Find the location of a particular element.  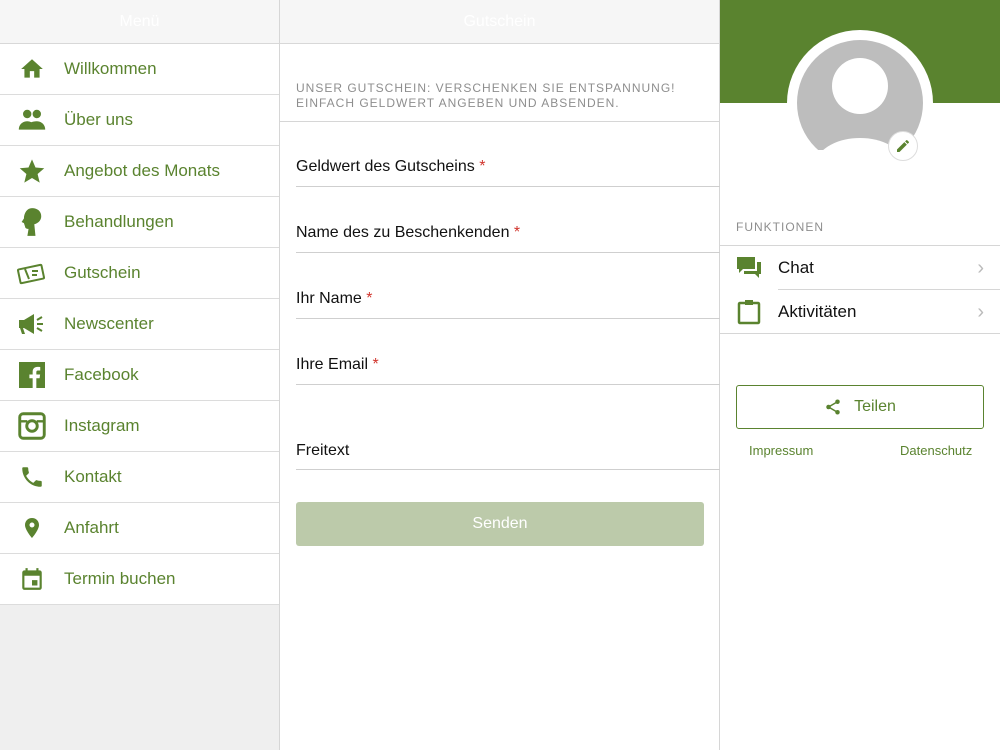

send-button: Senden is located at coordinates (500, 524).